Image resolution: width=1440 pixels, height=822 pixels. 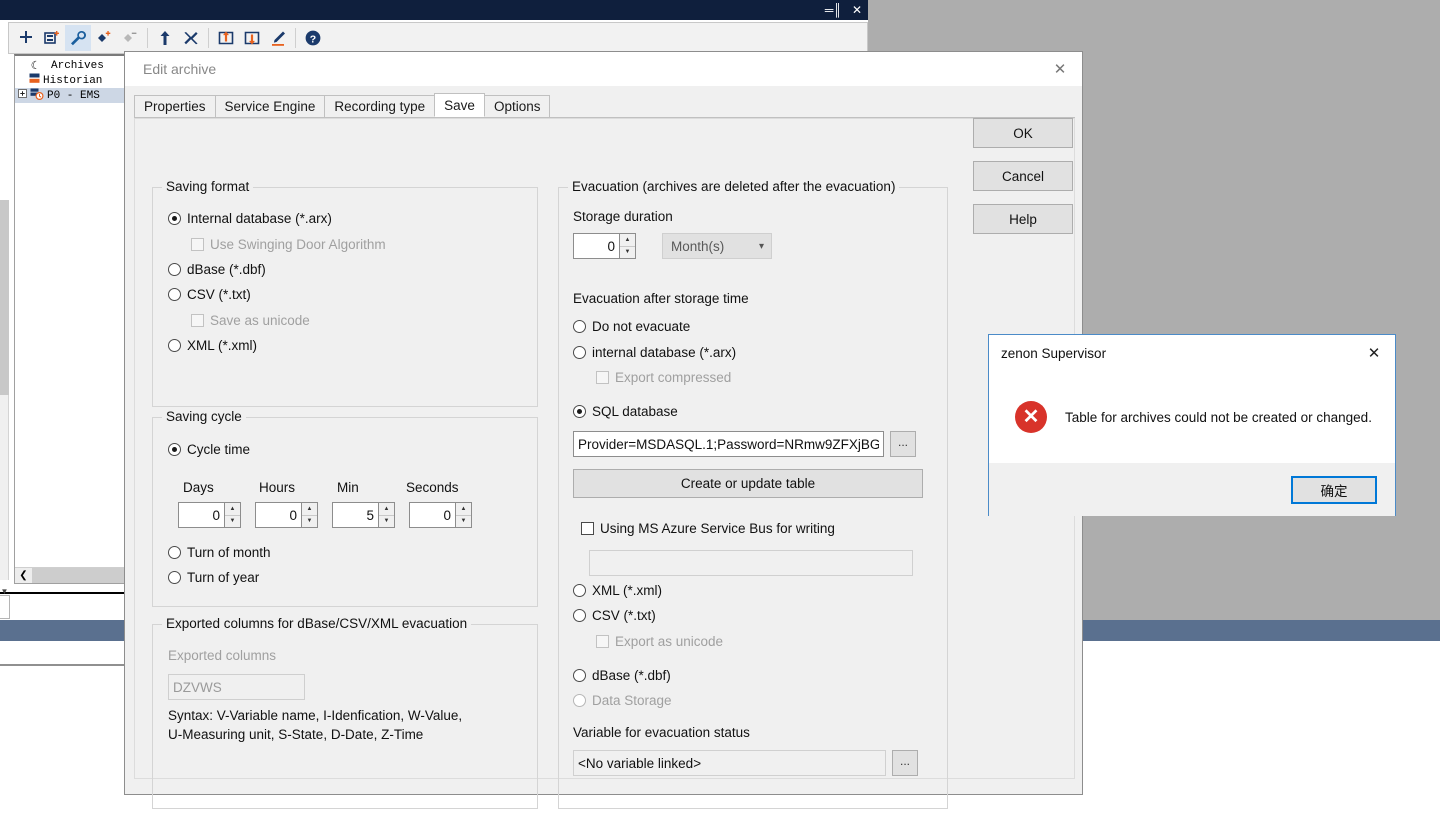 I want to click on radio-dbase: dBase (*.dbf), so click(x=217, y=269).